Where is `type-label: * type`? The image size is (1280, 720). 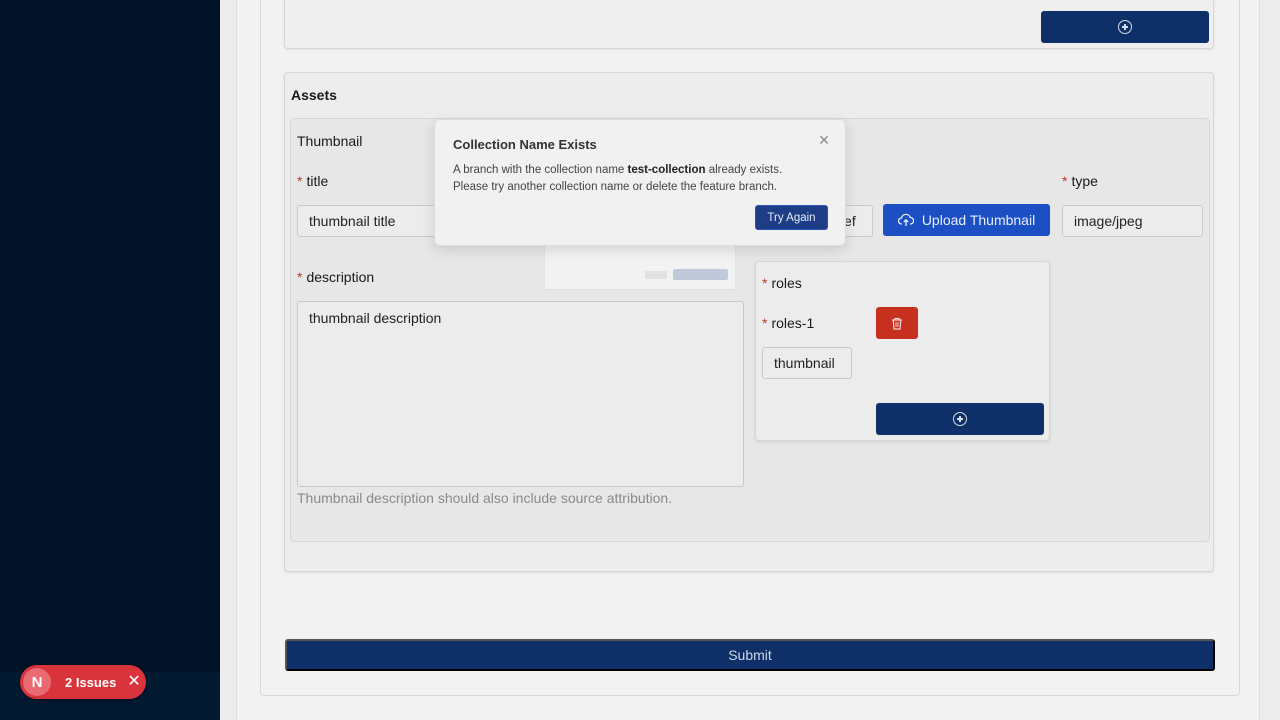
type-label: * type is located at coordinates (1080, 181).